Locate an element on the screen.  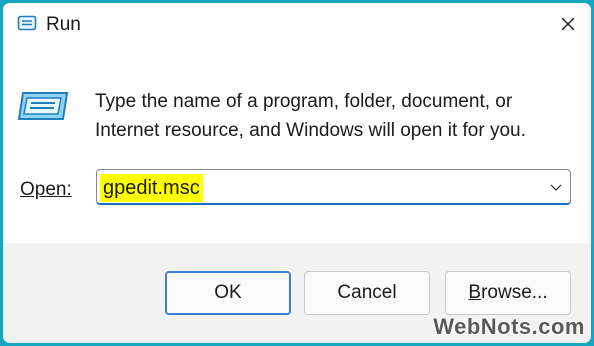
run-icon is located at coordinates (27, 23).